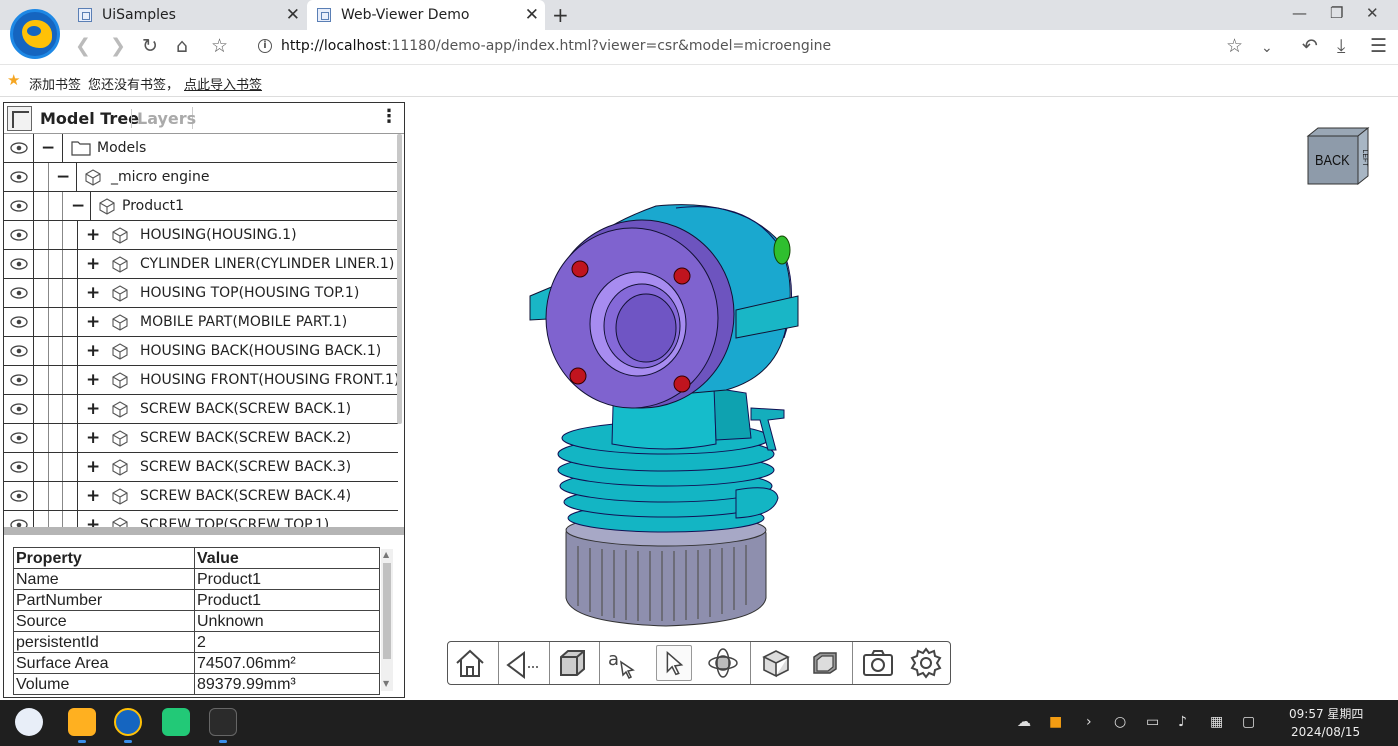  I want to click on chevron-right-icon: ›, so click(1089, 722).